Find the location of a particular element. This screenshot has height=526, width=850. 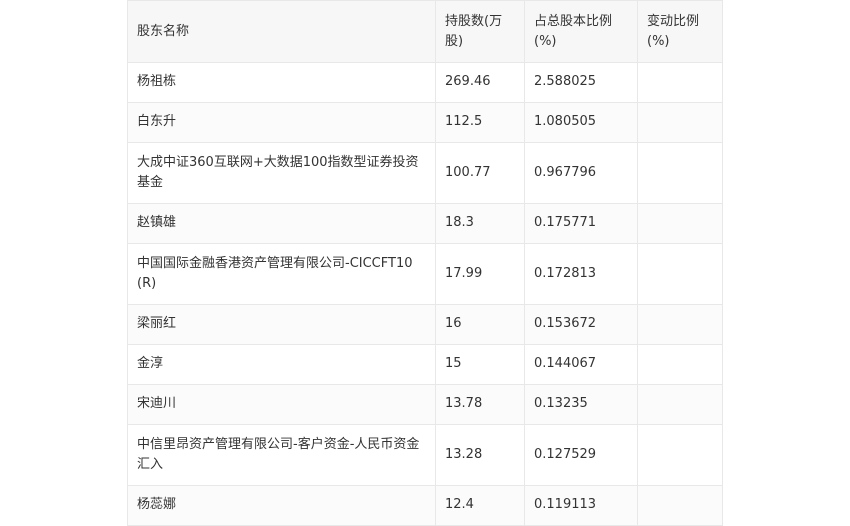

cell-shares: 16 is located at coordinates (480, 324).